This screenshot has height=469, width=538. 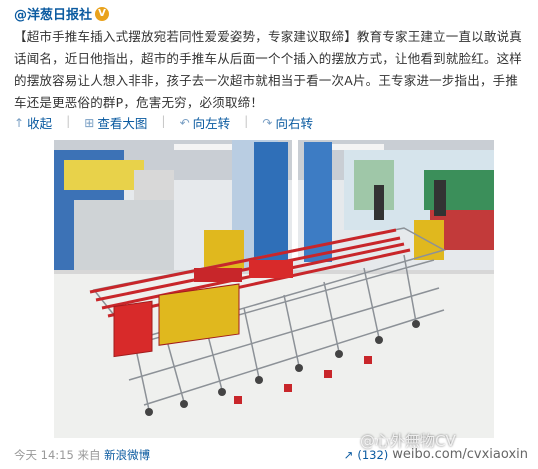 What do you see at coordinates (44, 455) in the screenshot?
I see `post-time-text: 今天 14:15` at bounding box center [44, 455].